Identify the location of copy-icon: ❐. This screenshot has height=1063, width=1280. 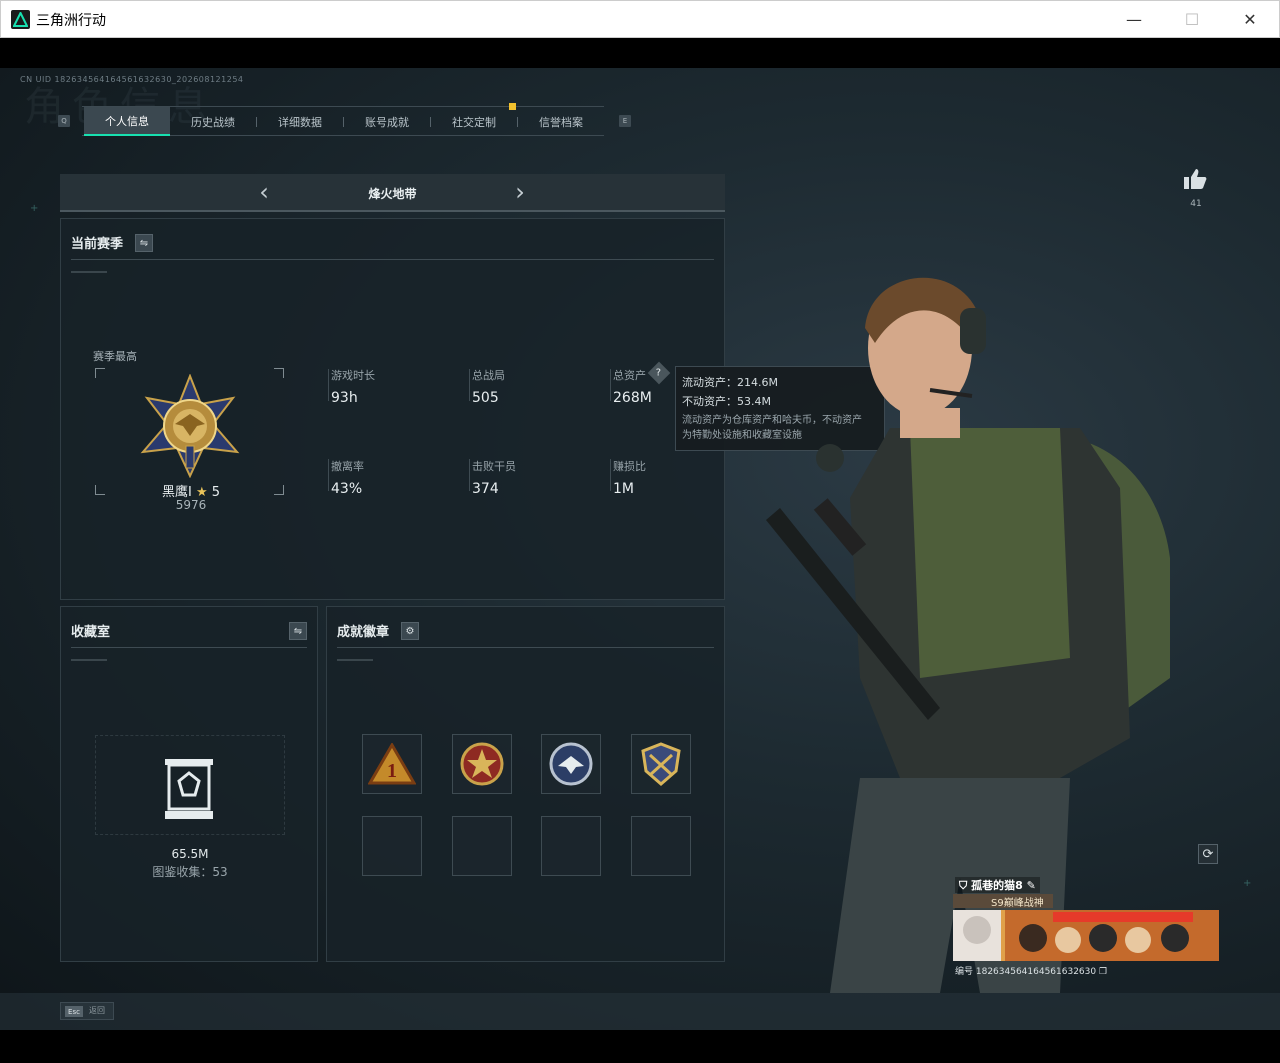
(1103, 972).